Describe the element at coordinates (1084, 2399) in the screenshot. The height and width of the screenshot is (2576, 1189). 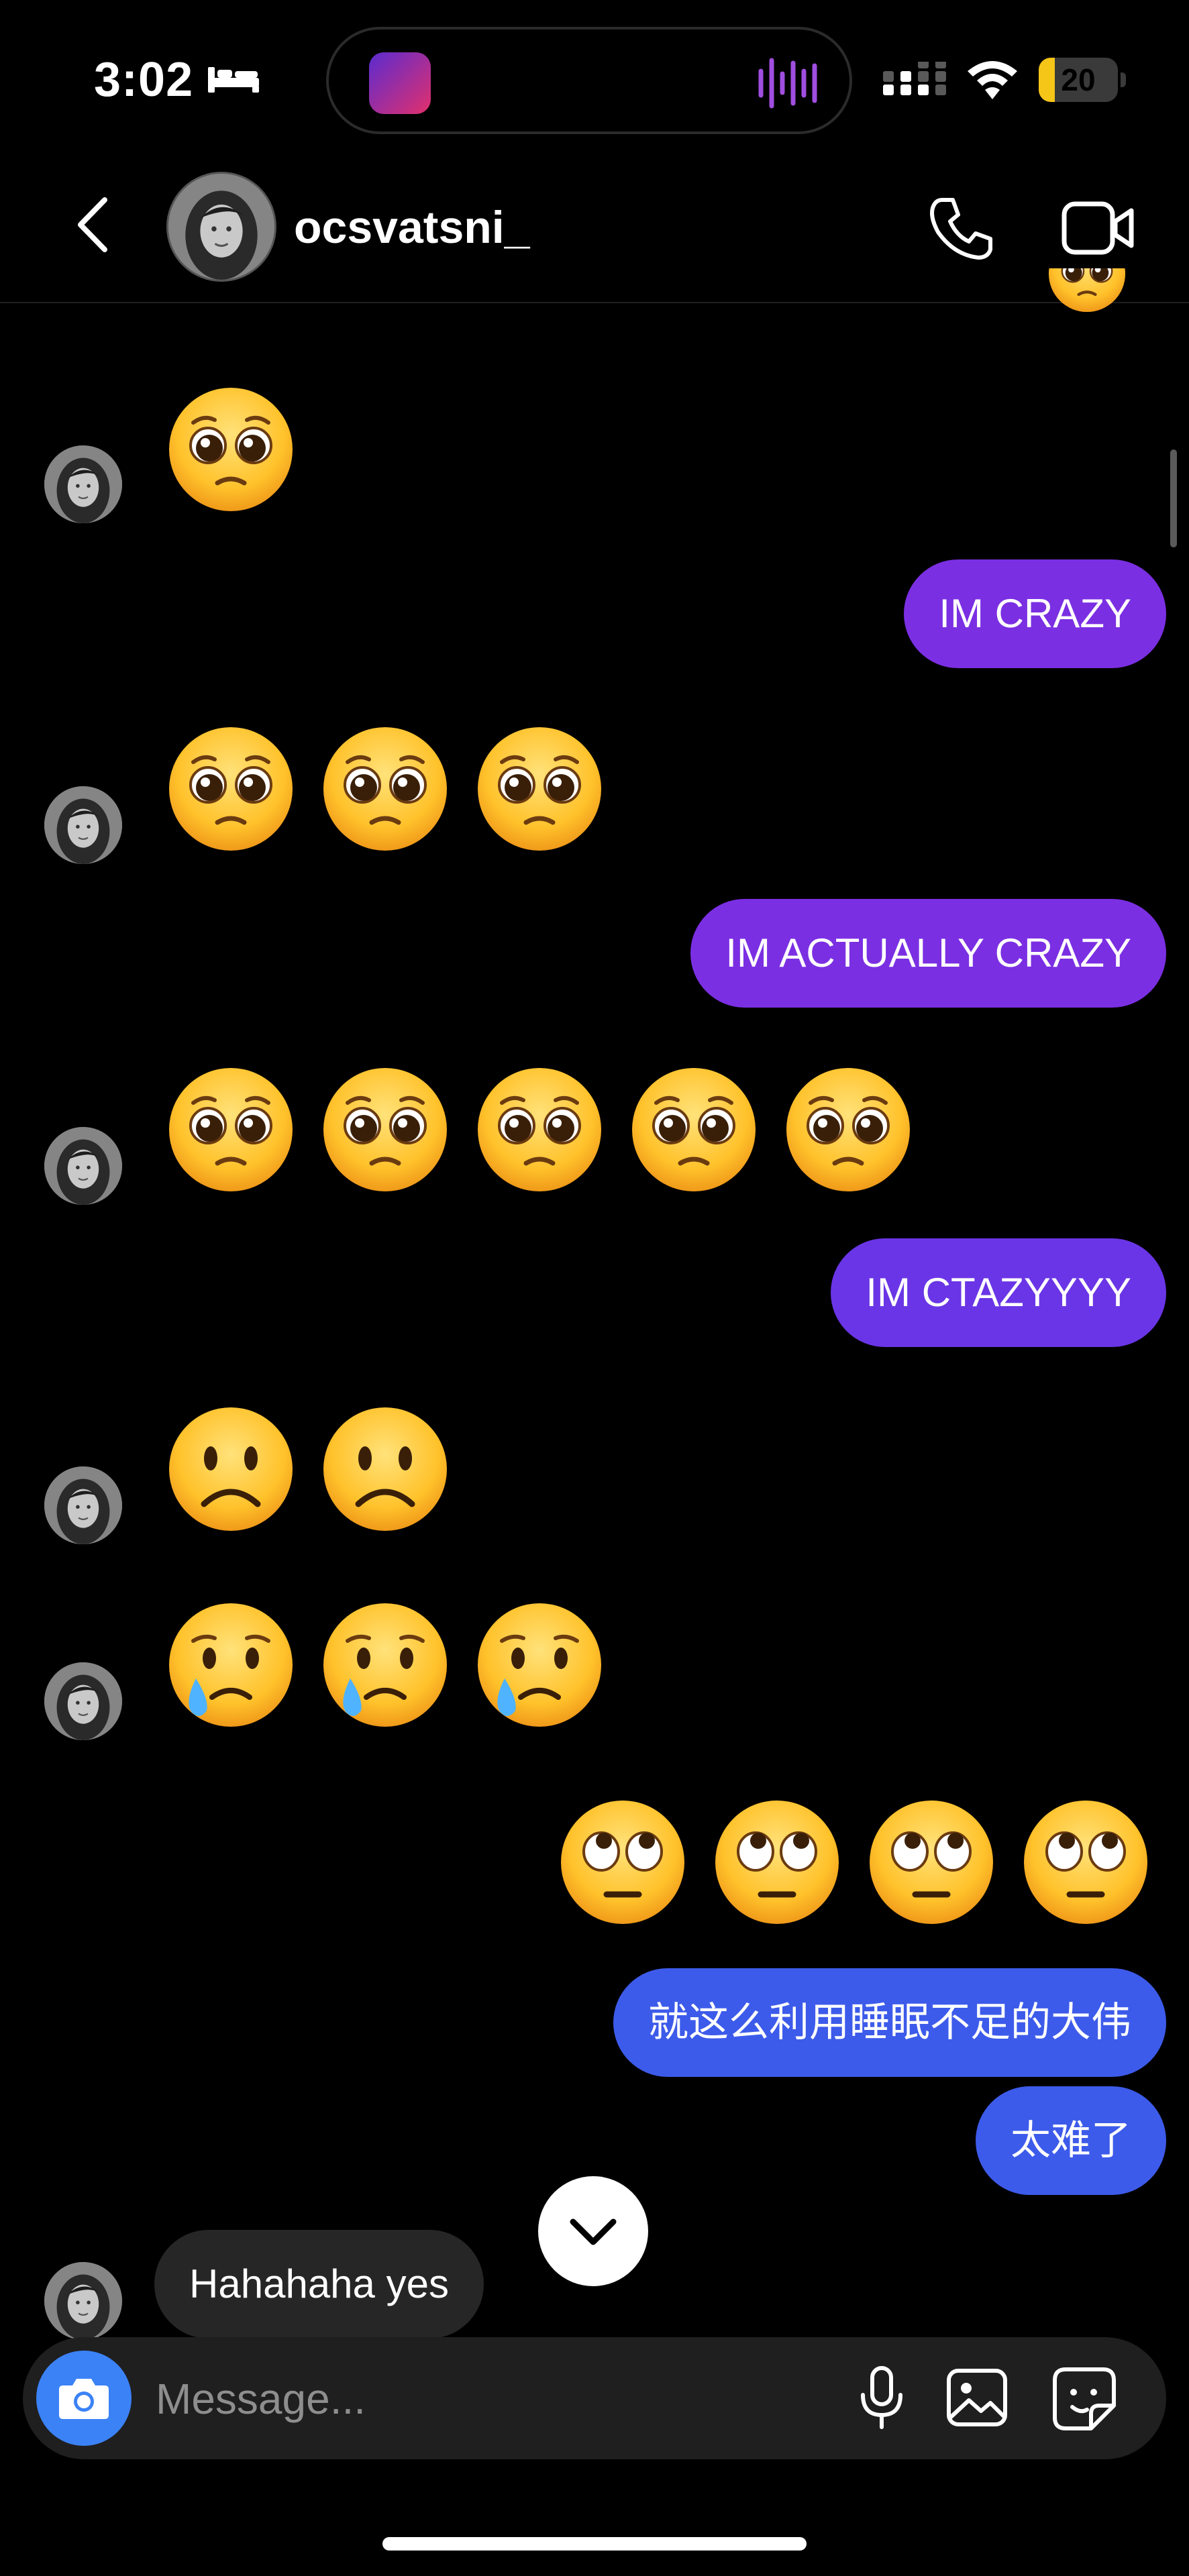
I see `sticker-icon` at that location.